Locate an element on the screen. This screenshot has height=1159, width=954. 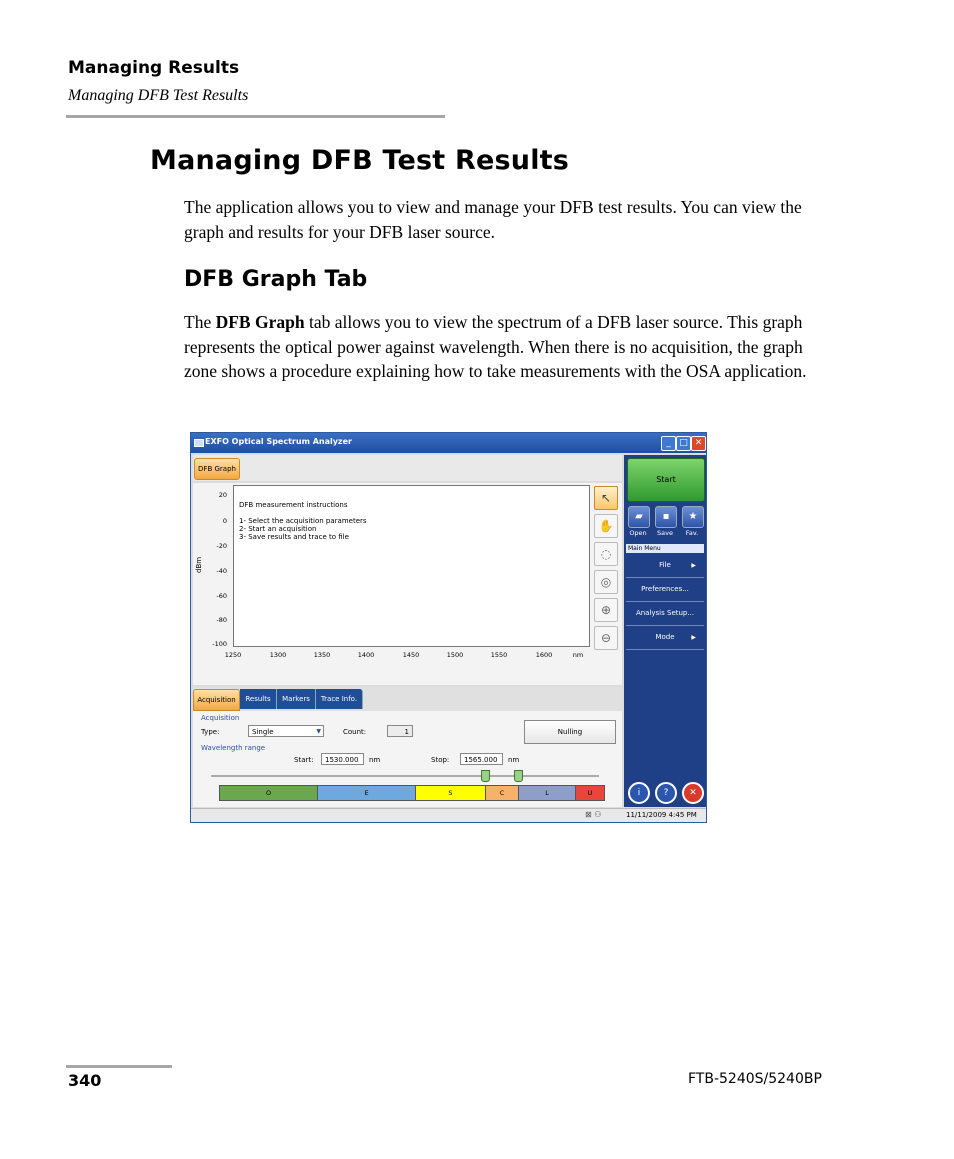
tab-acquisition: Acquisition is located at coordinates (216, 700).